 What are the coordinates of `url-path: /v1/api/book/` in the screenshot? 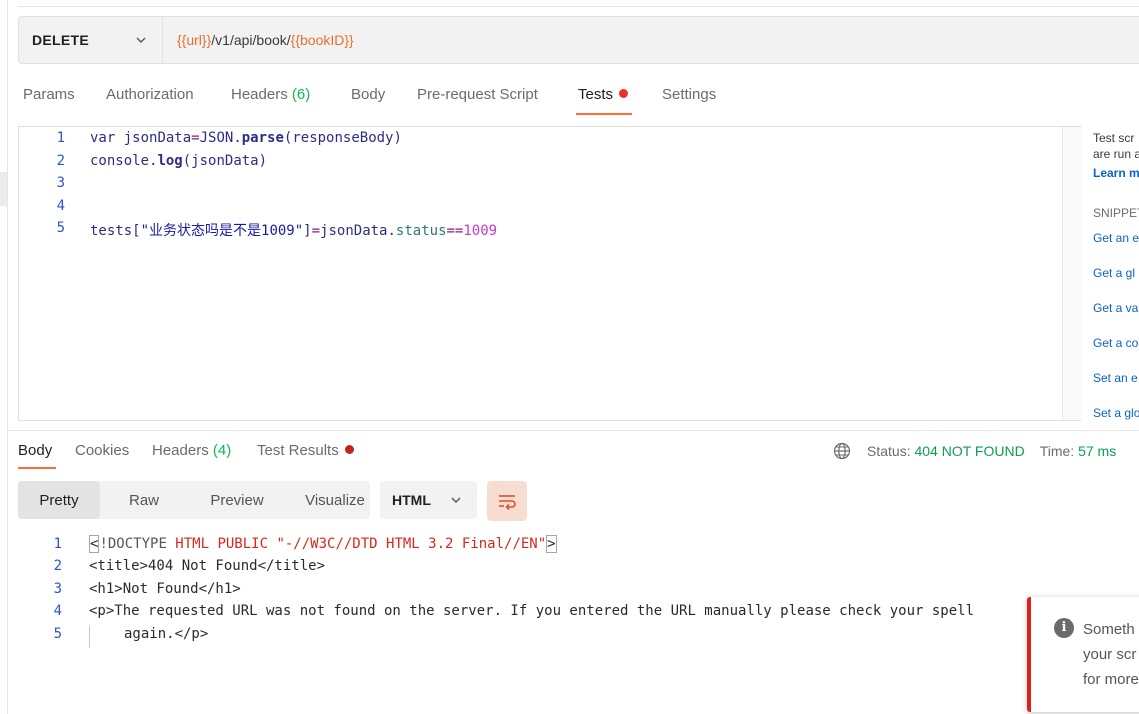 It's located at (251, 40).